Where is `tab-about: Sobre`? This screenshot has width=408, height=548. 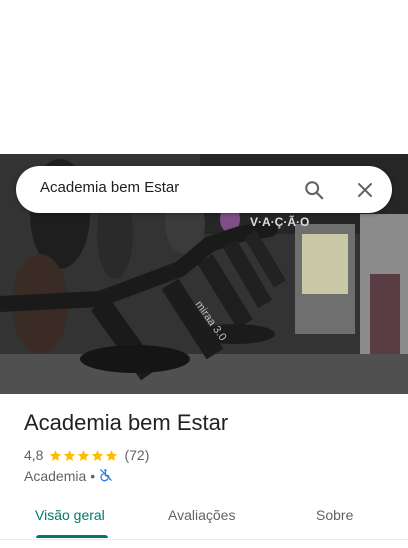
tab-about: Sobre is located at coordinates (334, 515).